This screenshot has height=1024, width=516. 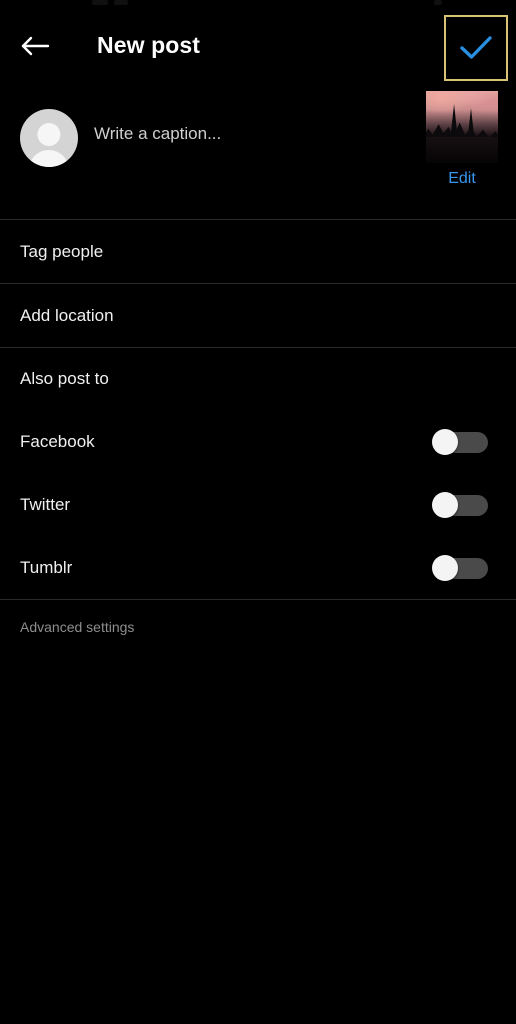 I want to click on thumbnail-foreground, so click(x=462, y=150).